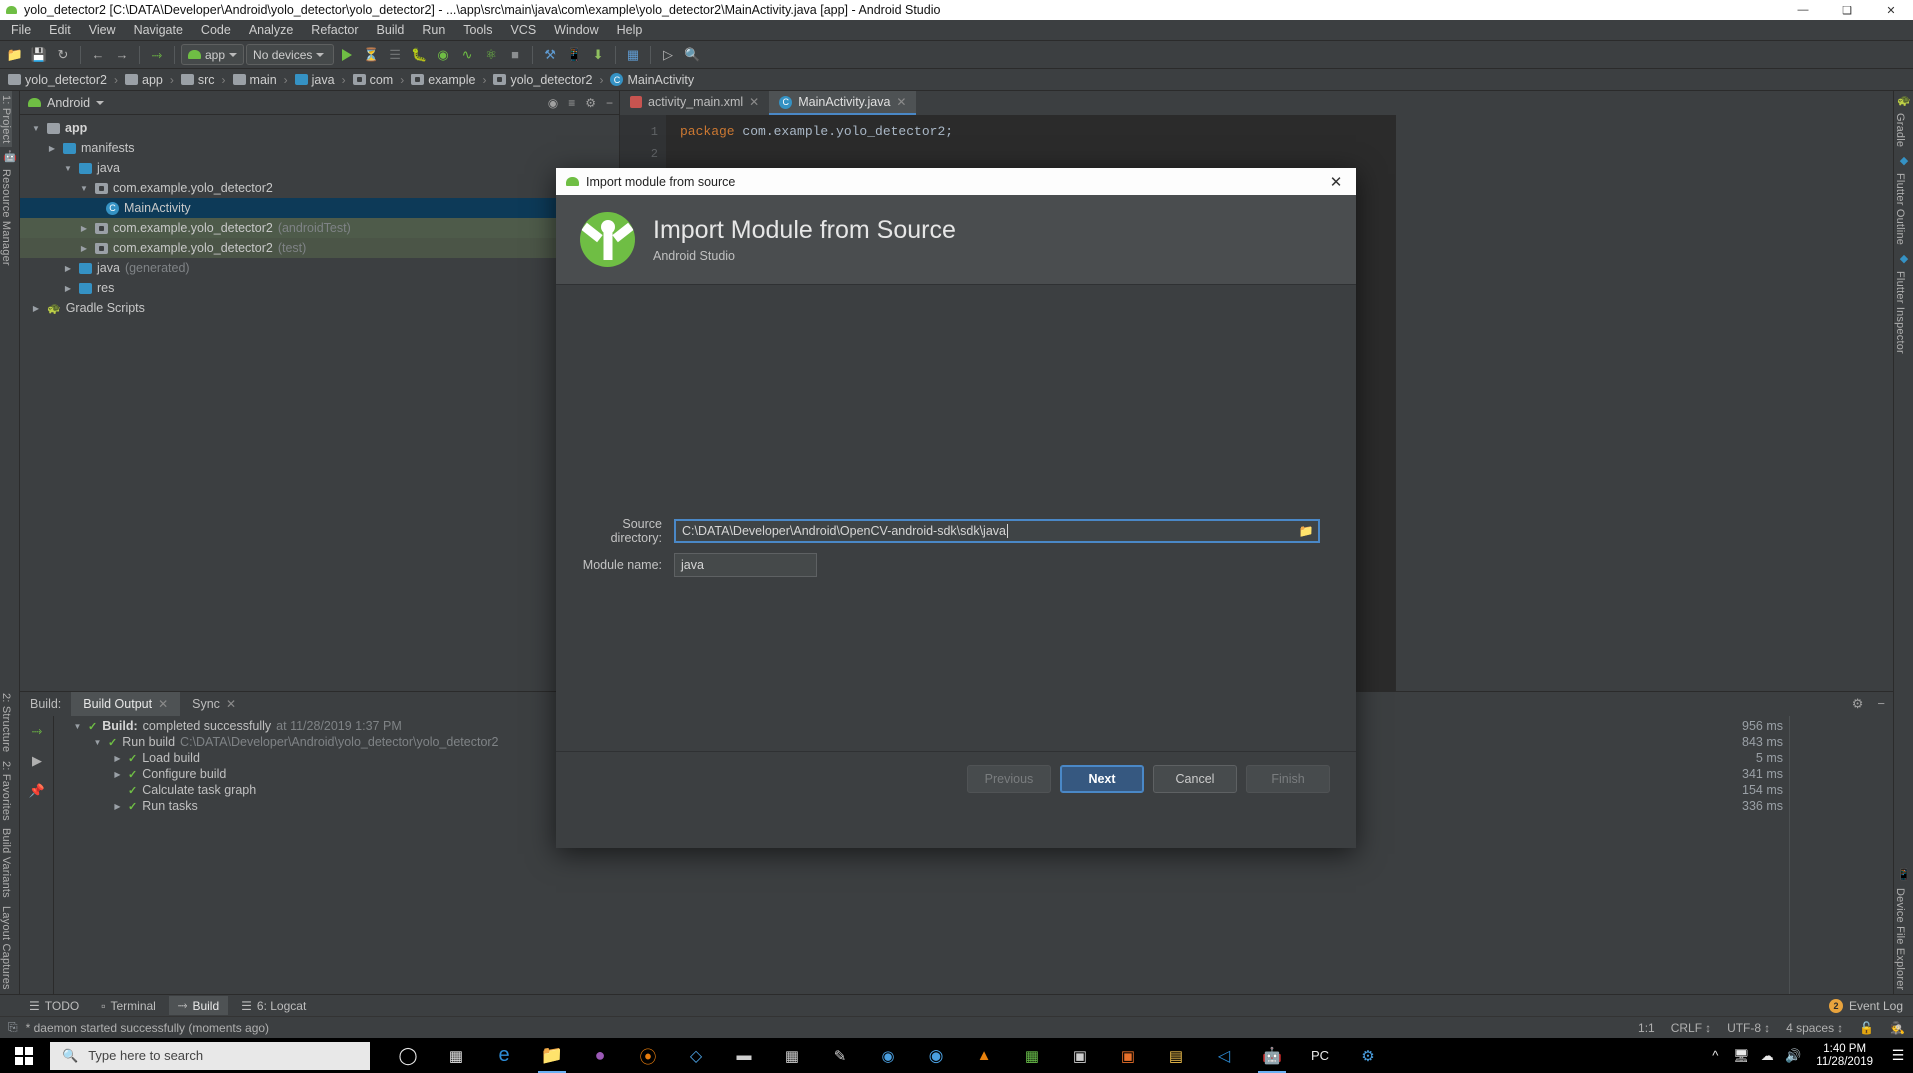  What do you see at coordinates (515, 55) in the screenshot?
I see `stop-icon: ■` at bounding box center [515, 55].